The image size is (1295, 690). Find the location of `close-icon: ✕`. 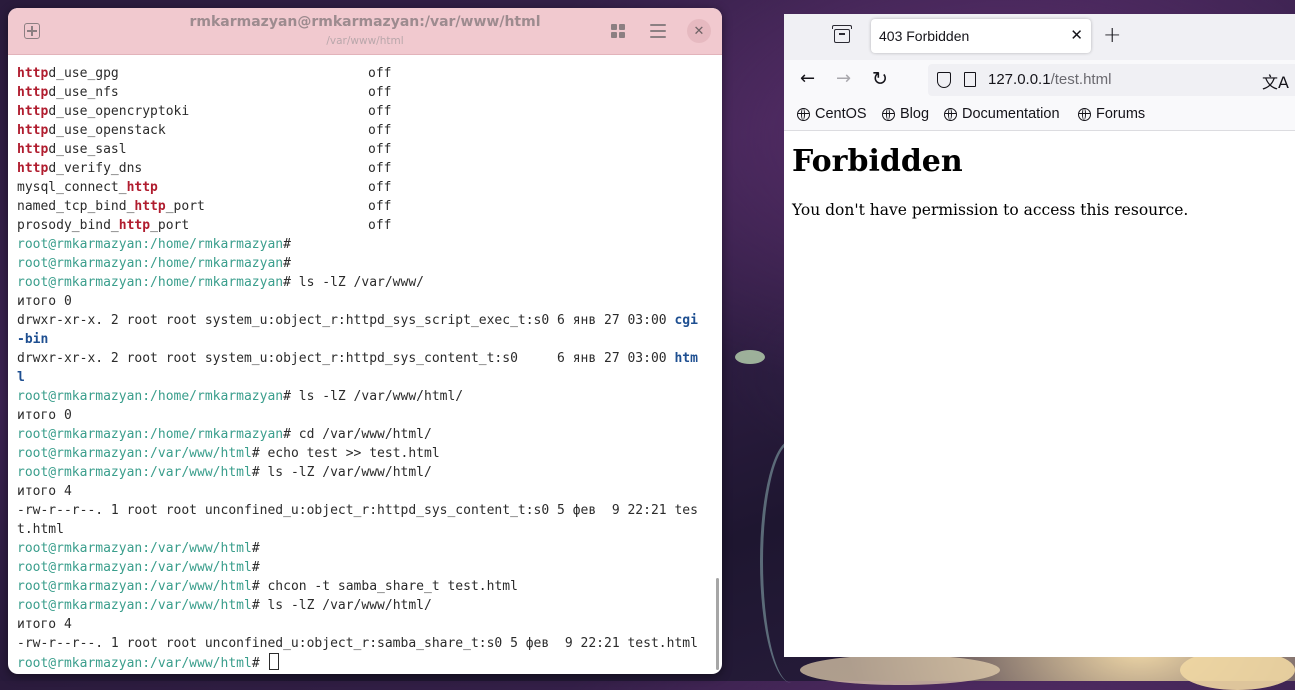

close-icon: ✕ is located at coordinates (699, 31).